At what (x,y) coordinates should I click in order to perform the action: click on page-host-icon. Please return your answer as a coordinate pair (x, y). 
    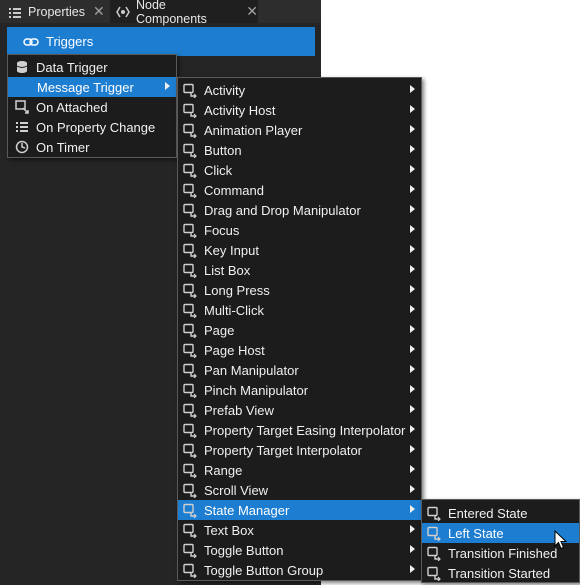
    Looking at the image, I should click on (190, 350).